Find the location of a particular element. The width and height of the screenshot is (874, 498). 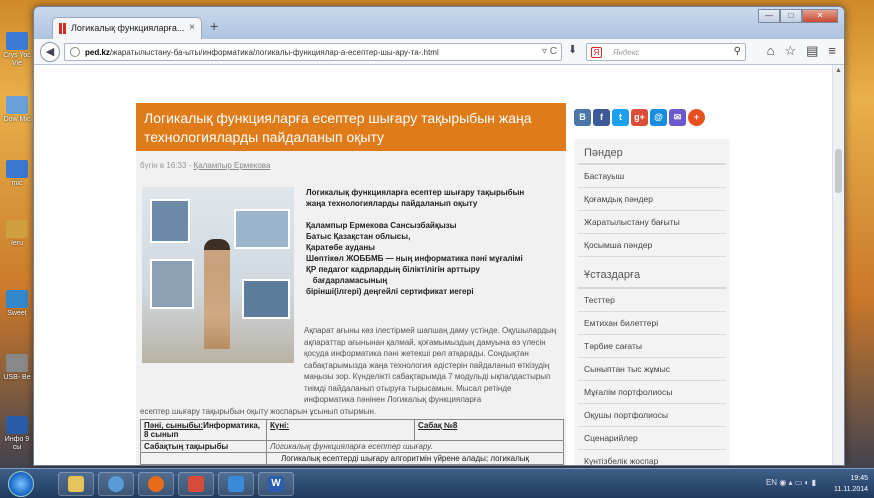

taskbar-app-word: W is located at coordinates (276, 484).